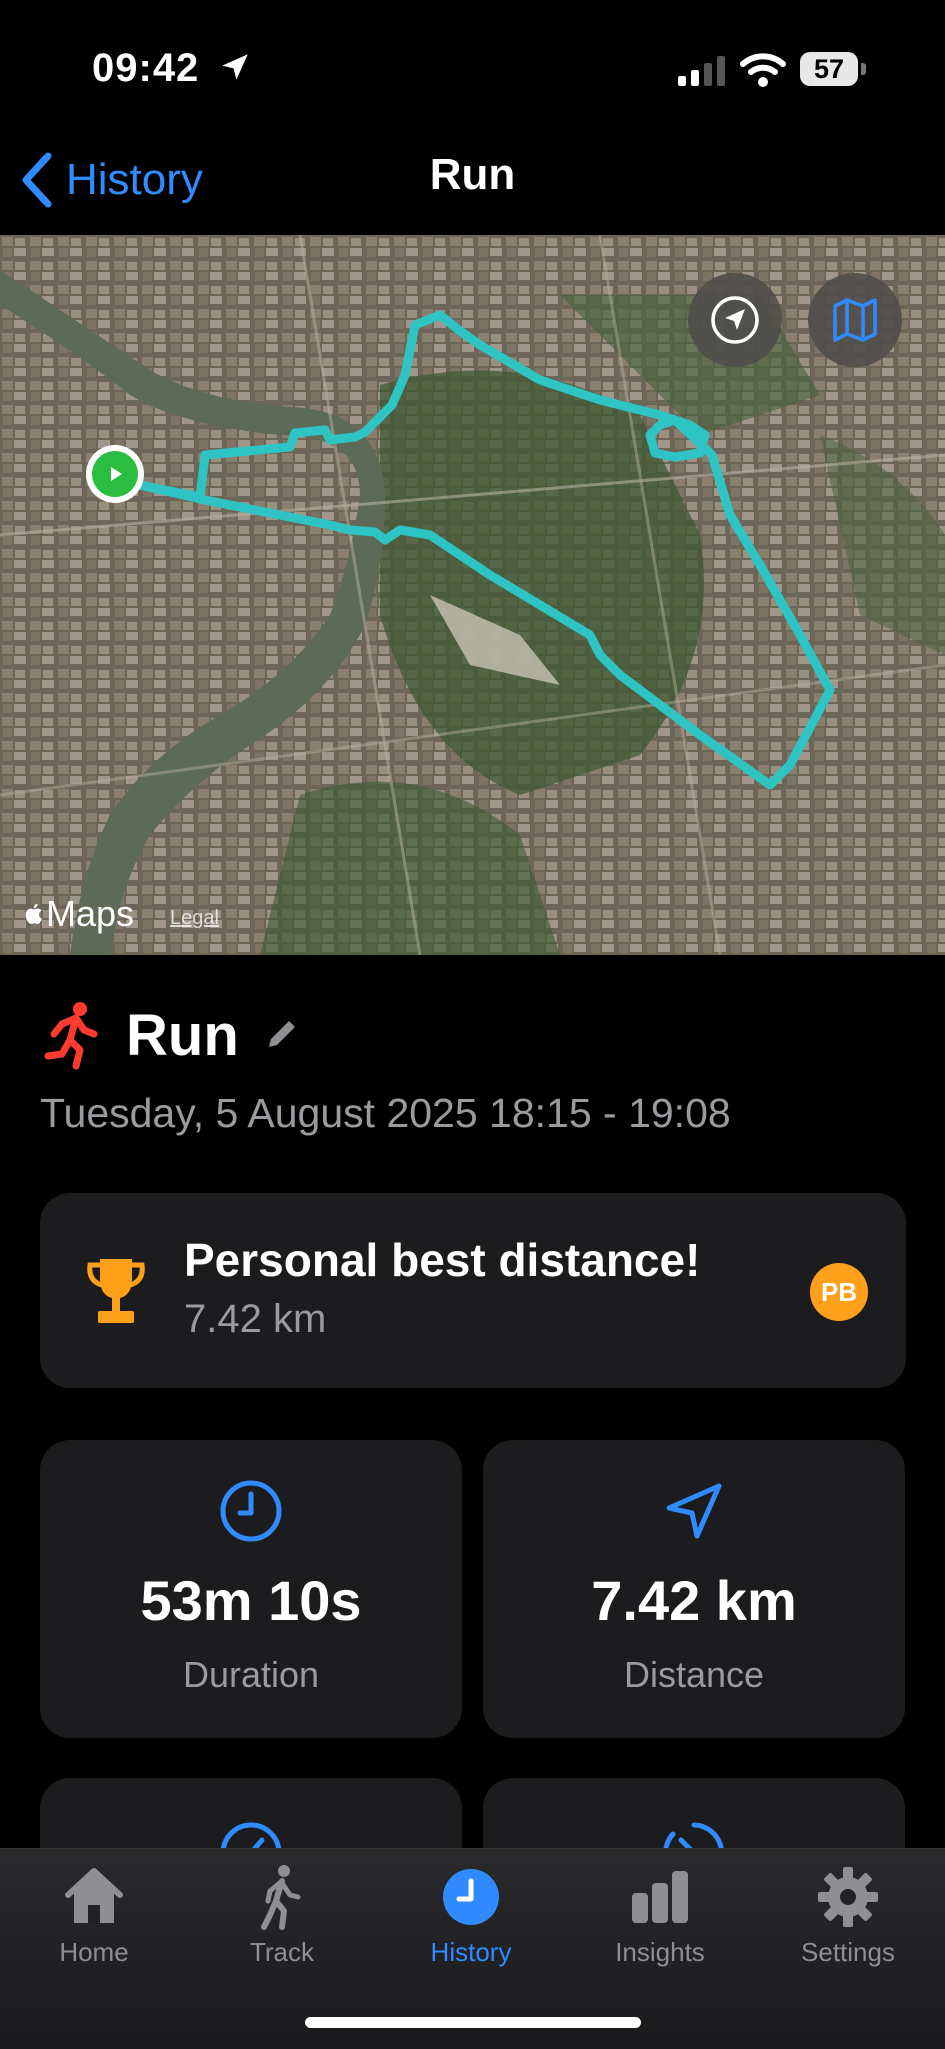  I want to click on tab-home: Home, so click(94, 1923).